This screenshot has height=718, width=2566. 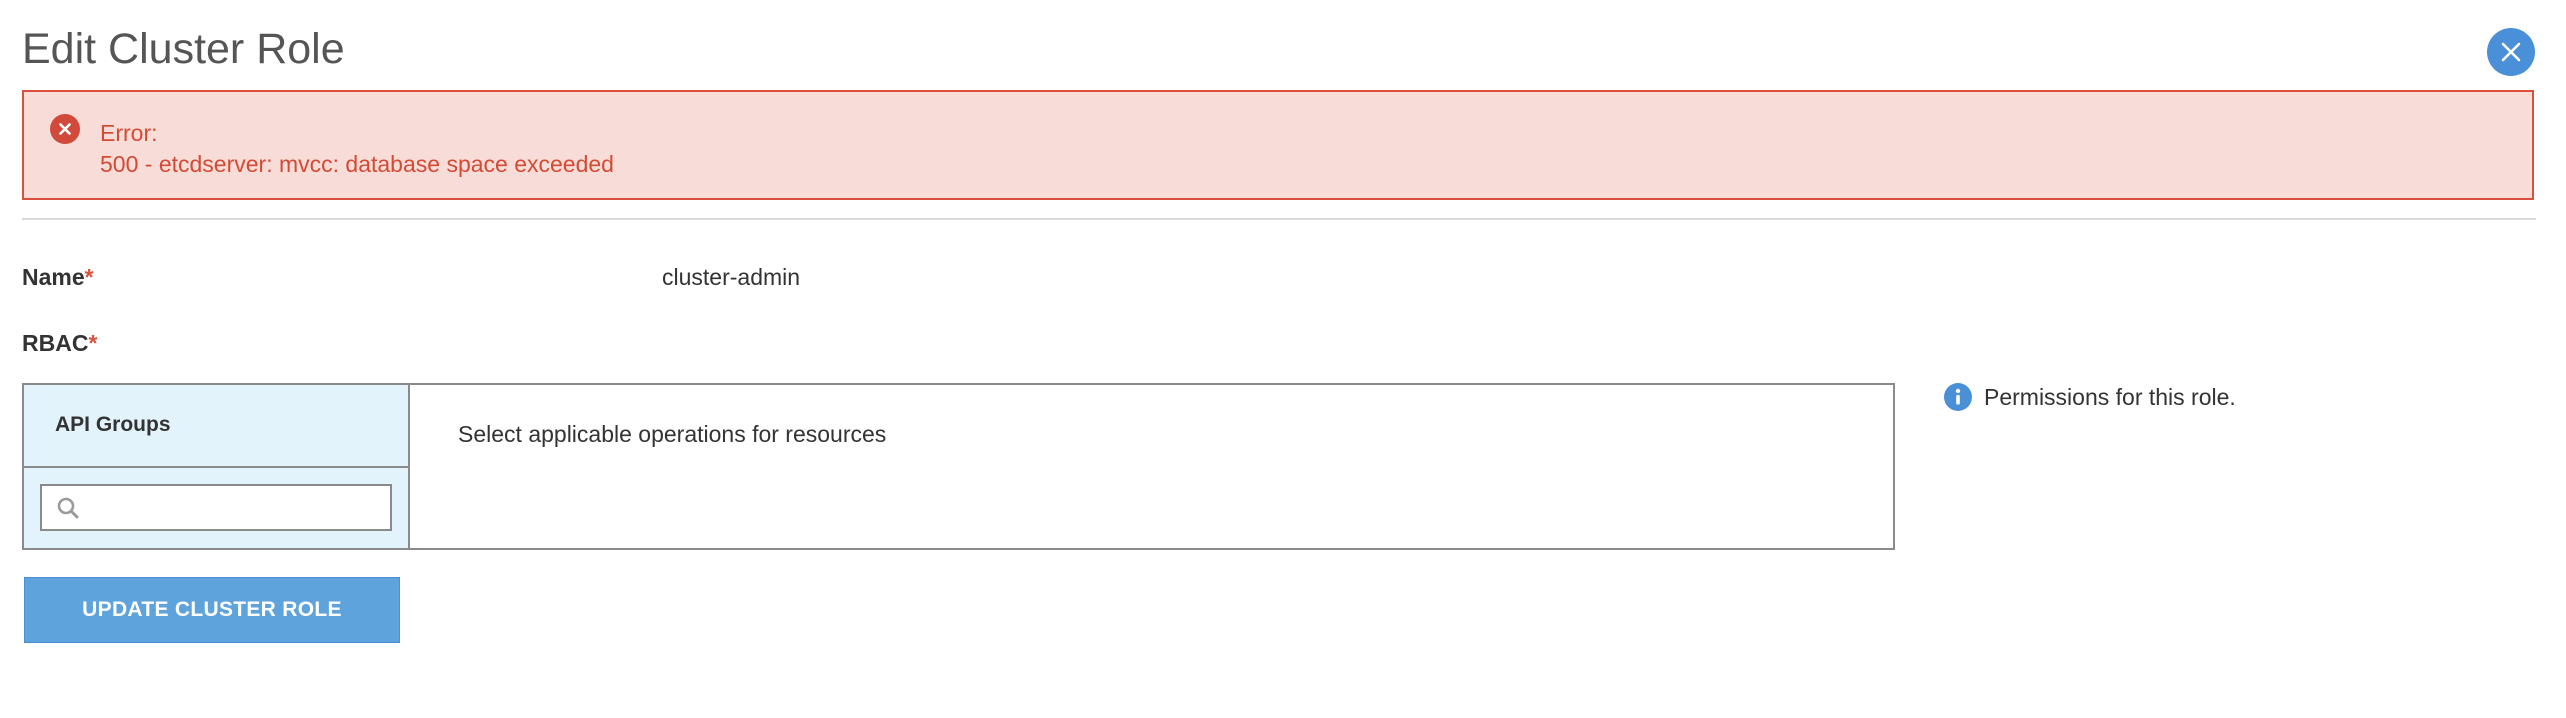 What do you see at coordinates (1279, 219) in the screenshot?
I see `divider` at bounding box center [1279, 219].